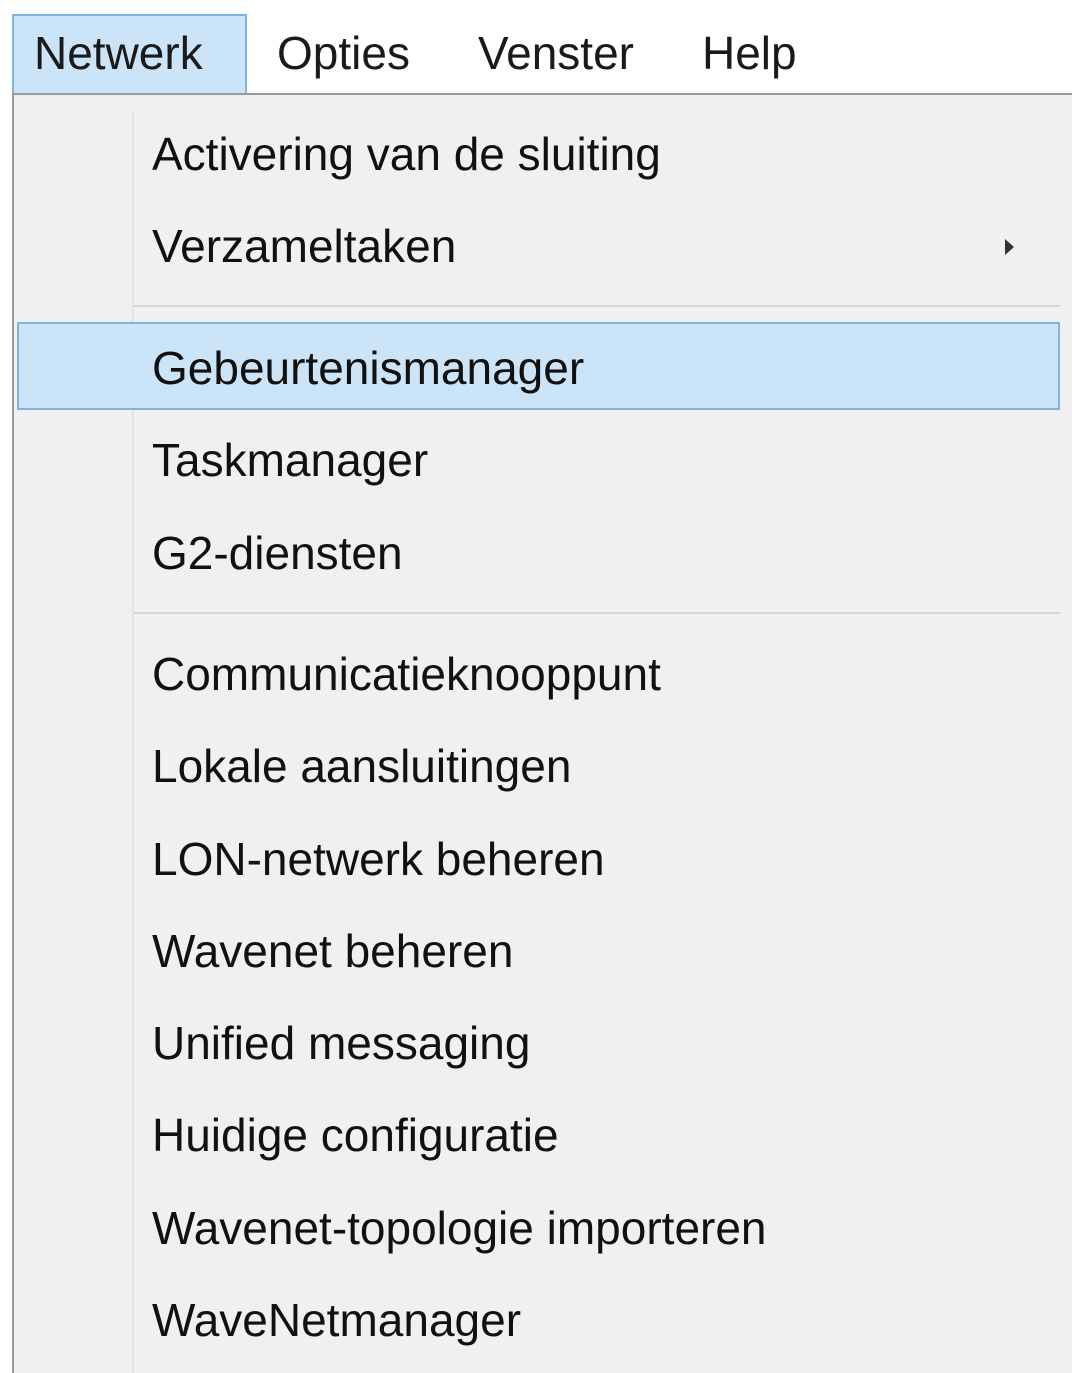 This screenshot has height=1373, width=1075. I want to click on menu-item-label: Gebeurtenismanager, so click(368, 368).